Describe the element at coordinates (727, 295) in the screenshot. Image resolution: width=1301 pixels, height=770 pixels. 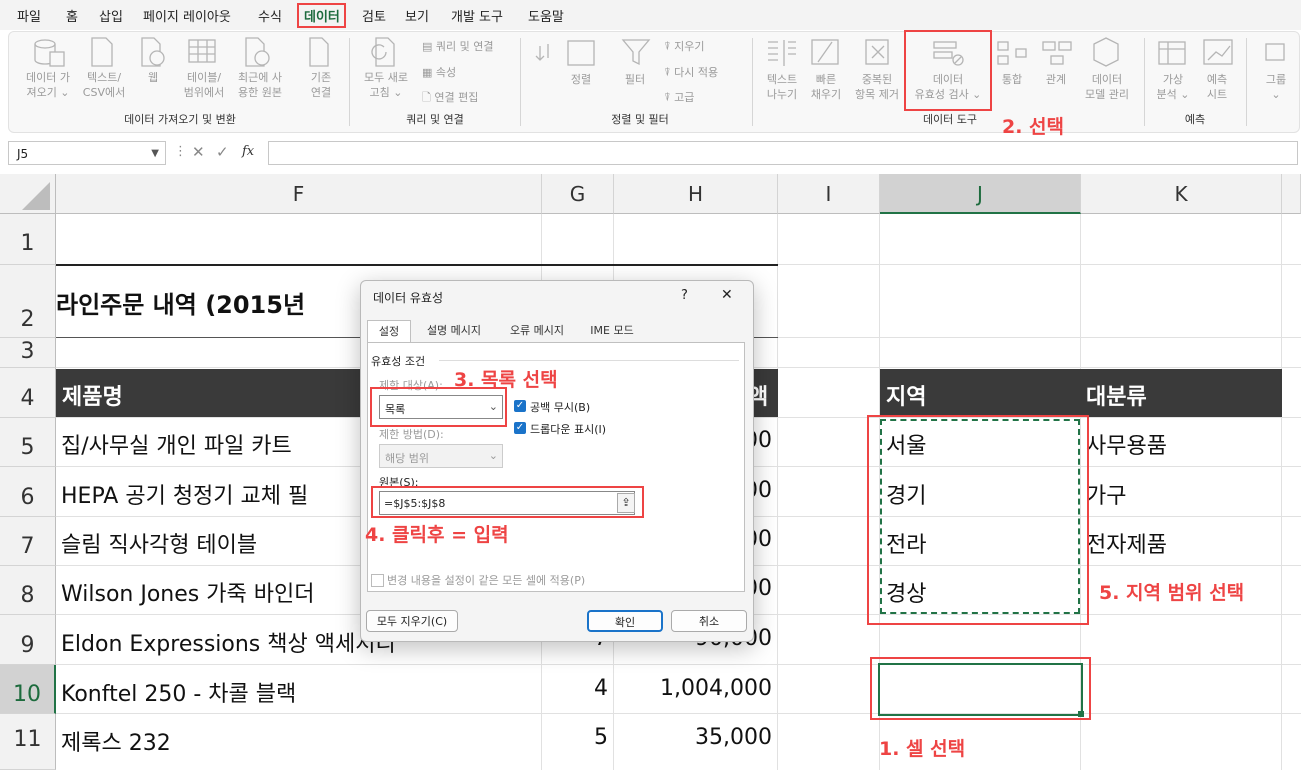
I see `close-icon: ✕` at that location.